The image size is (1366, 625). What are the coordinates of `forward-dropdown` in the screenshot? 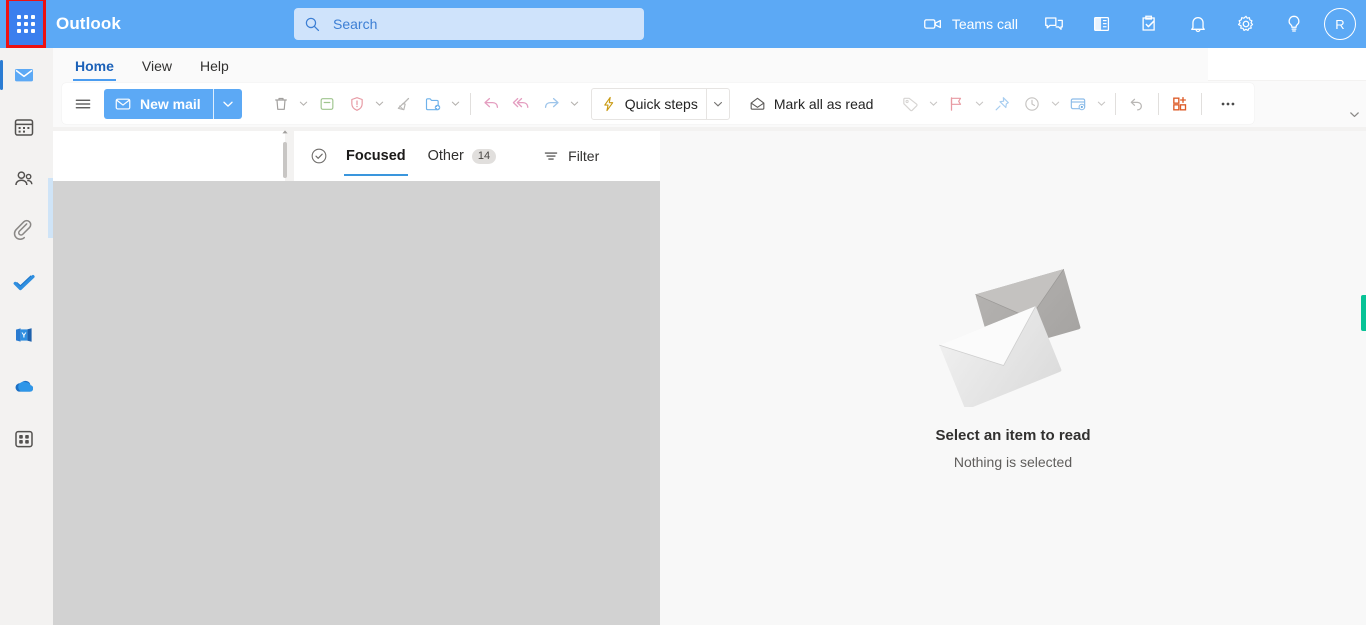 It's located at (575, 104).